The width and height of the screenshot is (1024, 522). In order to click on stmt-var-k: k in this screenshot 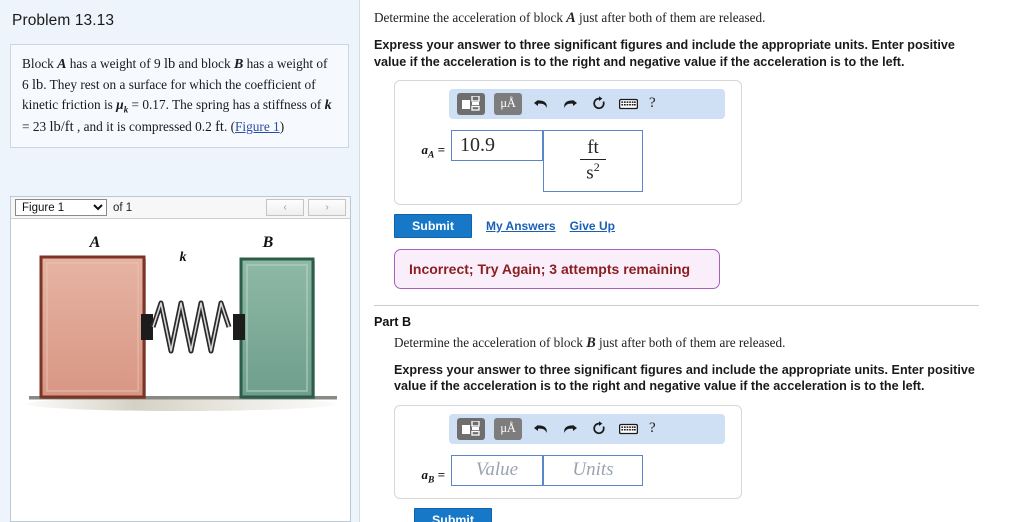, I will do `click(328, 106)`.